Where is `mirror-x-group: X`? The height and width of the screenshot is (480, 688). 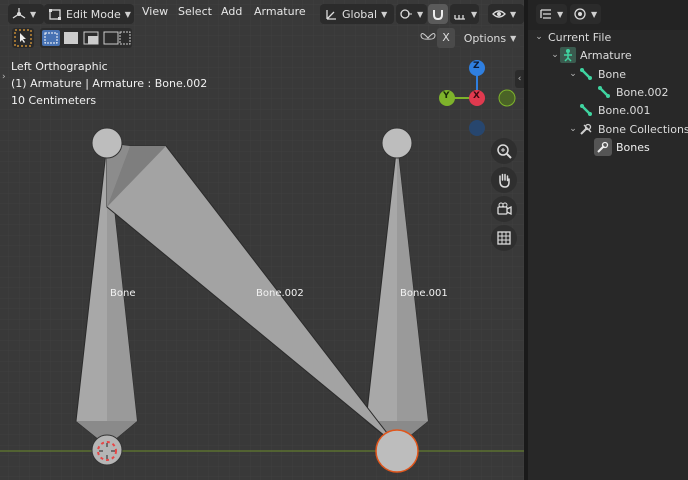 mirror-x-group: X is located at coordinates (437, 38).